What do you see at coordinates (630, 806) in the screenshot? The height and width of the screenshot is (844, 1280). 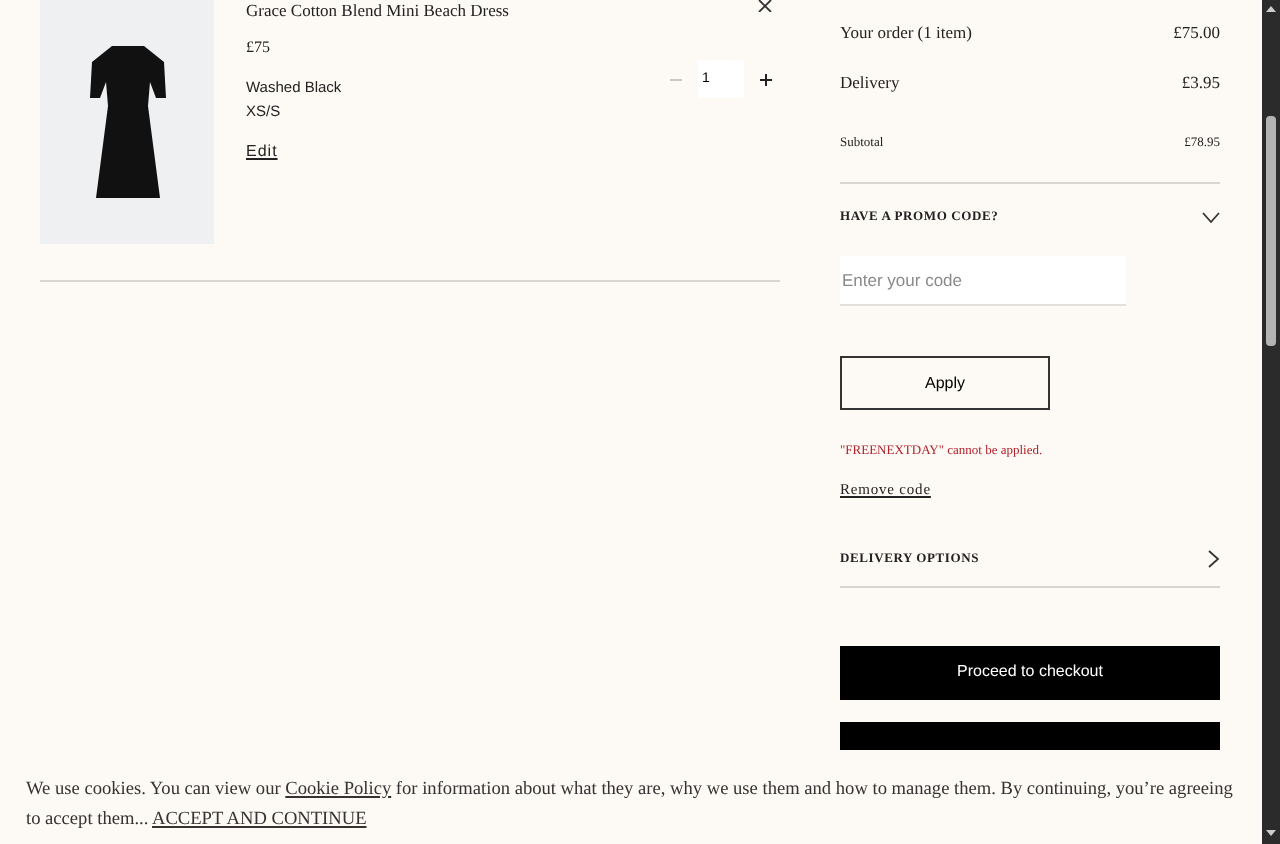 I see `cookie-notice: We use cookies. You can view our Cookie Policy for information about what they are, why we use them and how to manage them. By continuing, you’re agreeing to accept them... ACCEPT AND CONTINUE` at bounding box center [630, 806].